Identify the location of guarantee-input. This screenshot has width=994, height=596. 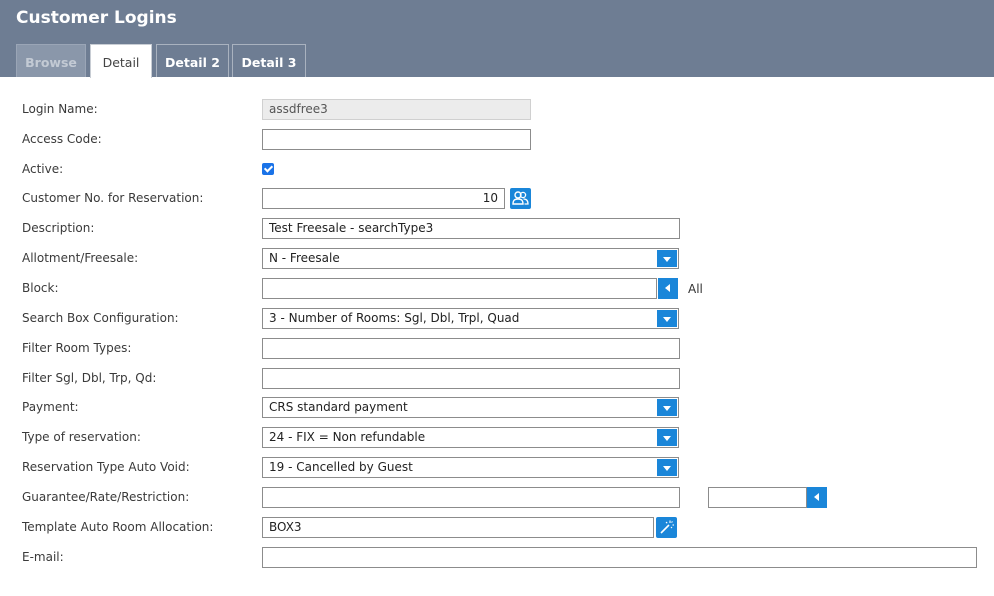
(471, 497).